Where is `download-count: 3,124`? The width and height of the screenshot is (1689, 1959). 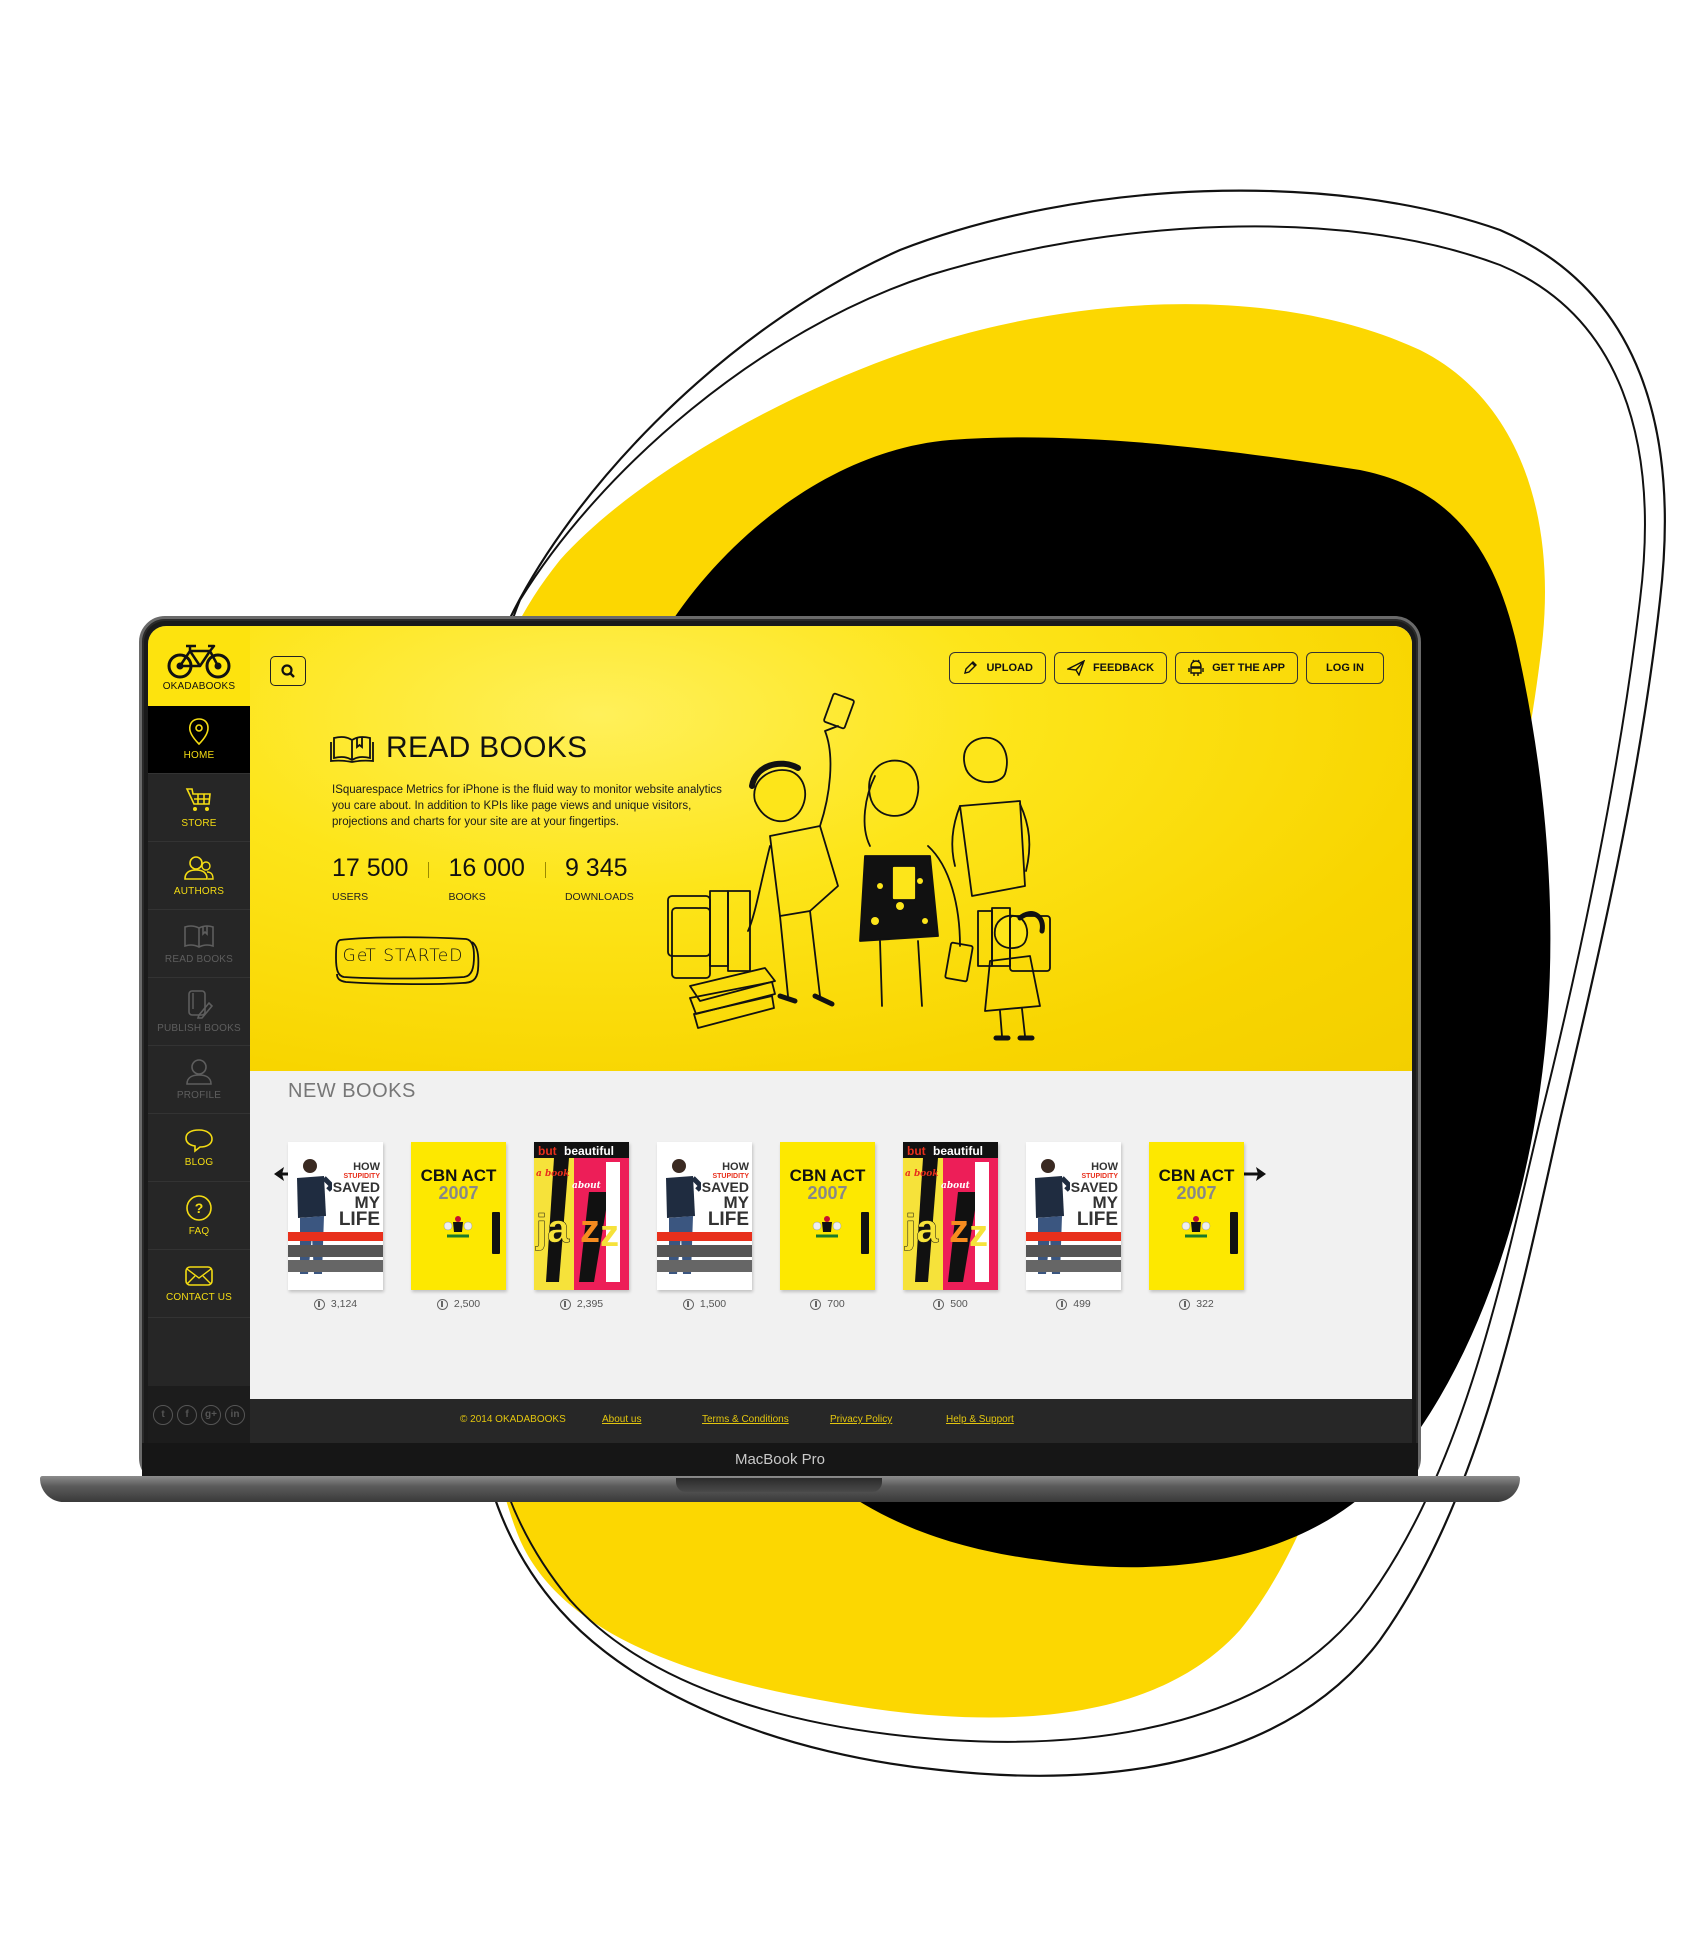 download-count: 3,124 is located at coordinates (335, 1304).